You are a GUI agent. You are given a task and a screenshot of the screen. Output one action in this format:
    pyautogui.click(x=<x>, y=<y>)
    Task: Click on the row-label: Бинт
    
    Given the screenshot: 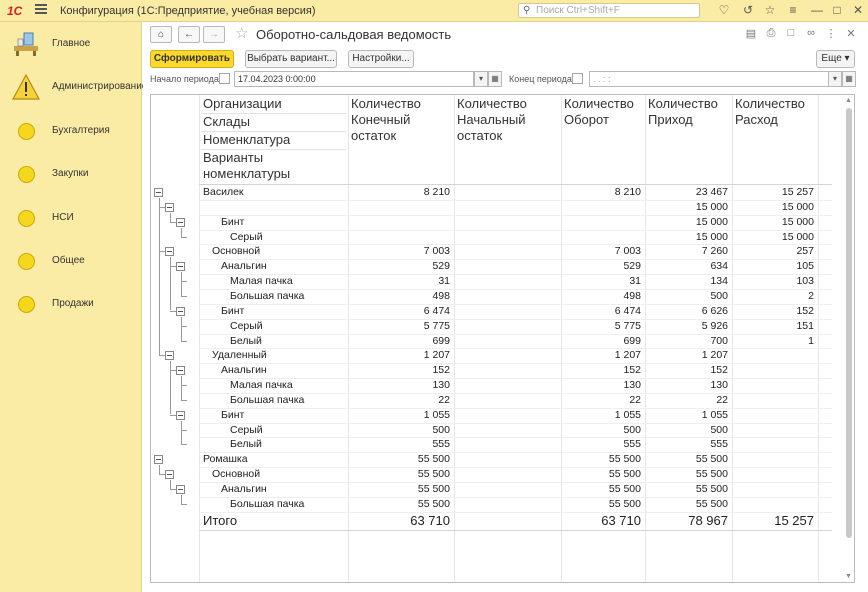 What is the action you would take?
    pyautogui.click(x=233, y=222)
    